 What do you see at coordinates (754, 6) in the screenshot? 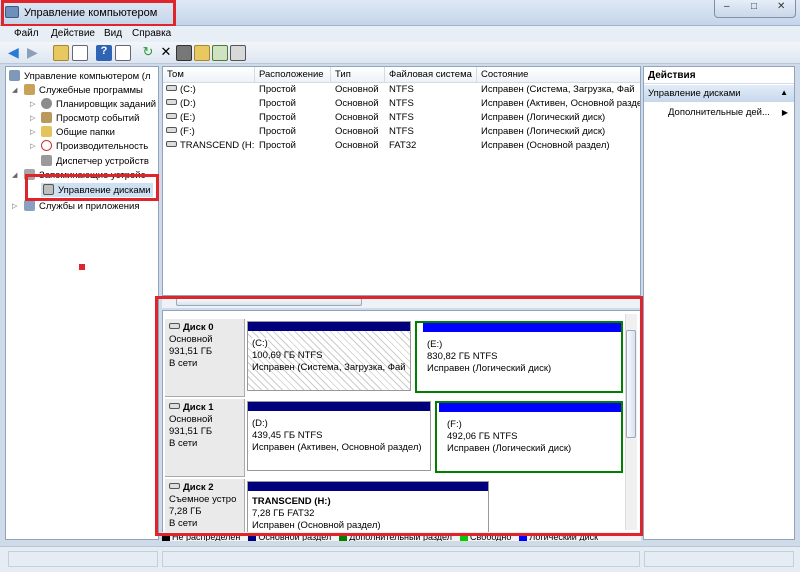
I see `maximize-button: □` at bounding box center [754, 6].